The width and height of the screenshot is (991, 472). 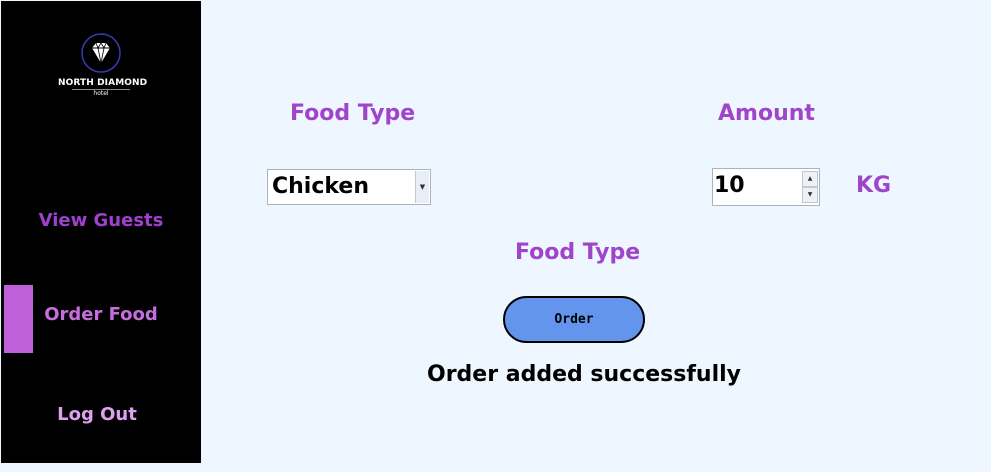 What do you see at coordinates (766, 187) in the screenshot?
I see `amount-spinner: 10 ▲ ▼` at bounding box center [766, 187].